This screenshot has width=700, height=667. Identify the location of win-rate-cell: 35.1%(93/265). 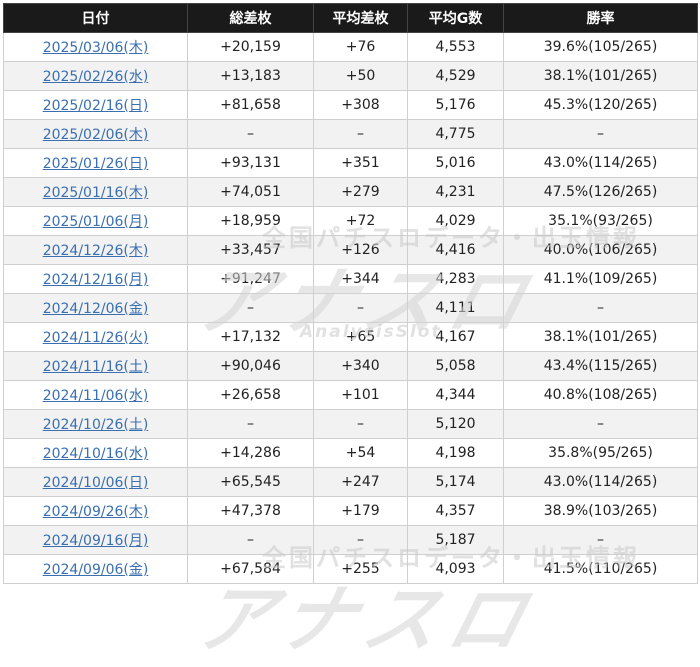
(600, 221).